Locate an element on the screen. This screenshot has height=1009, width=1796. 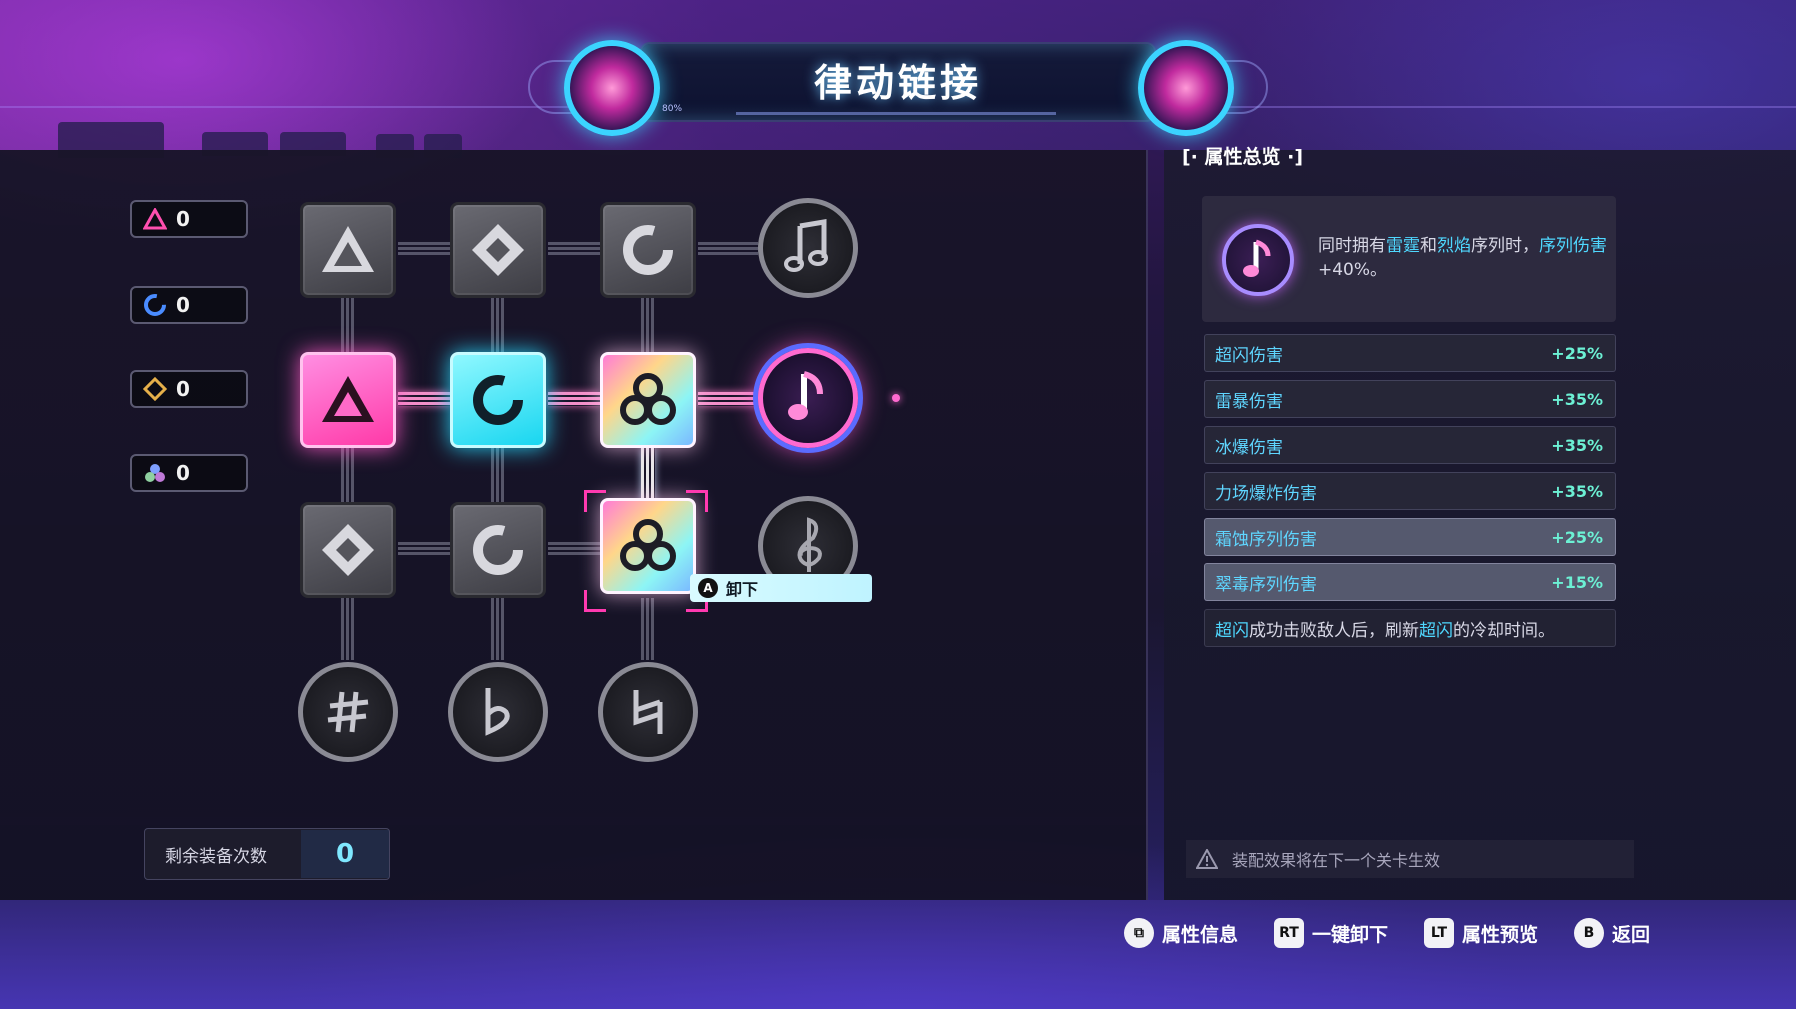
bonus-description: 同时拥有雷霆和烈焰序列时，序列伤害+40%。 is located at coordinates (1462, 258).